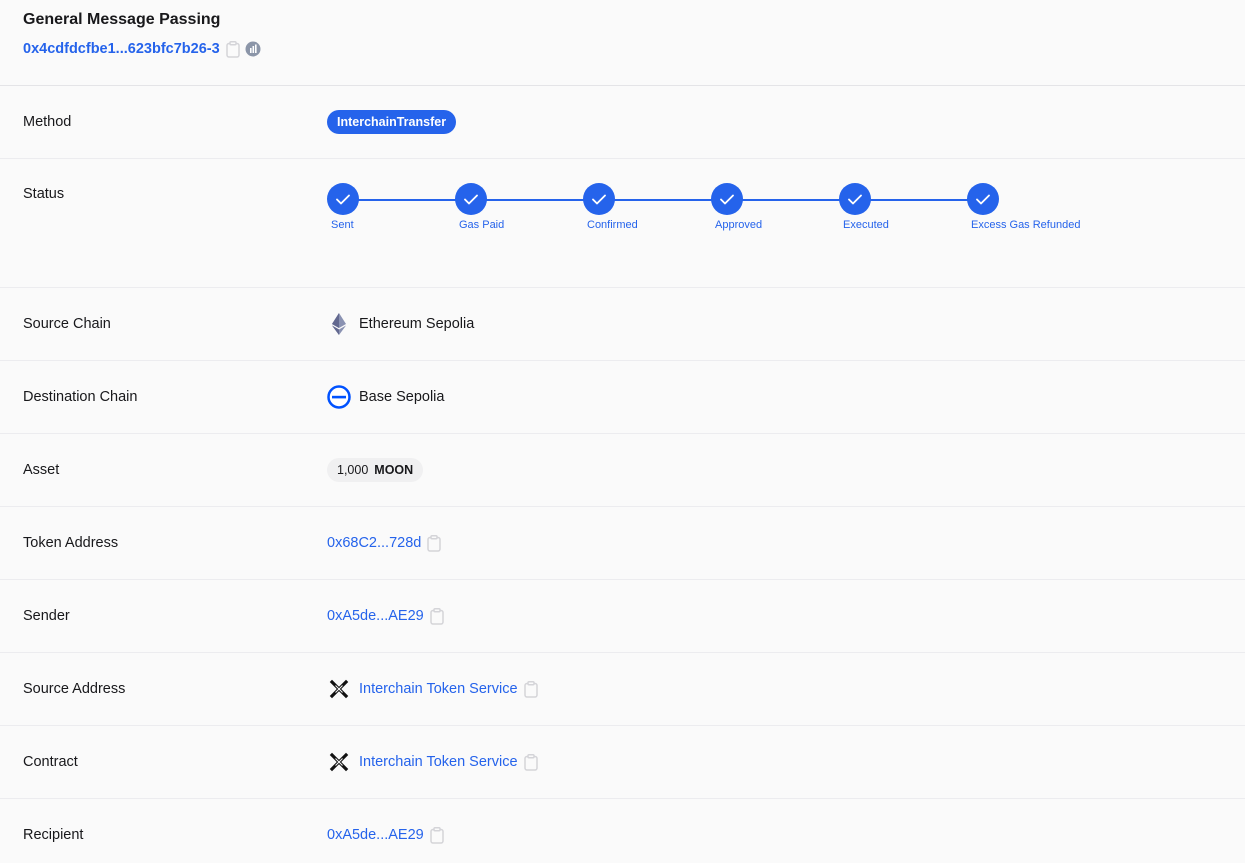 This screenshot has height=863, width=1245. I want to click on asset-label: Asset, so click(41, 470).